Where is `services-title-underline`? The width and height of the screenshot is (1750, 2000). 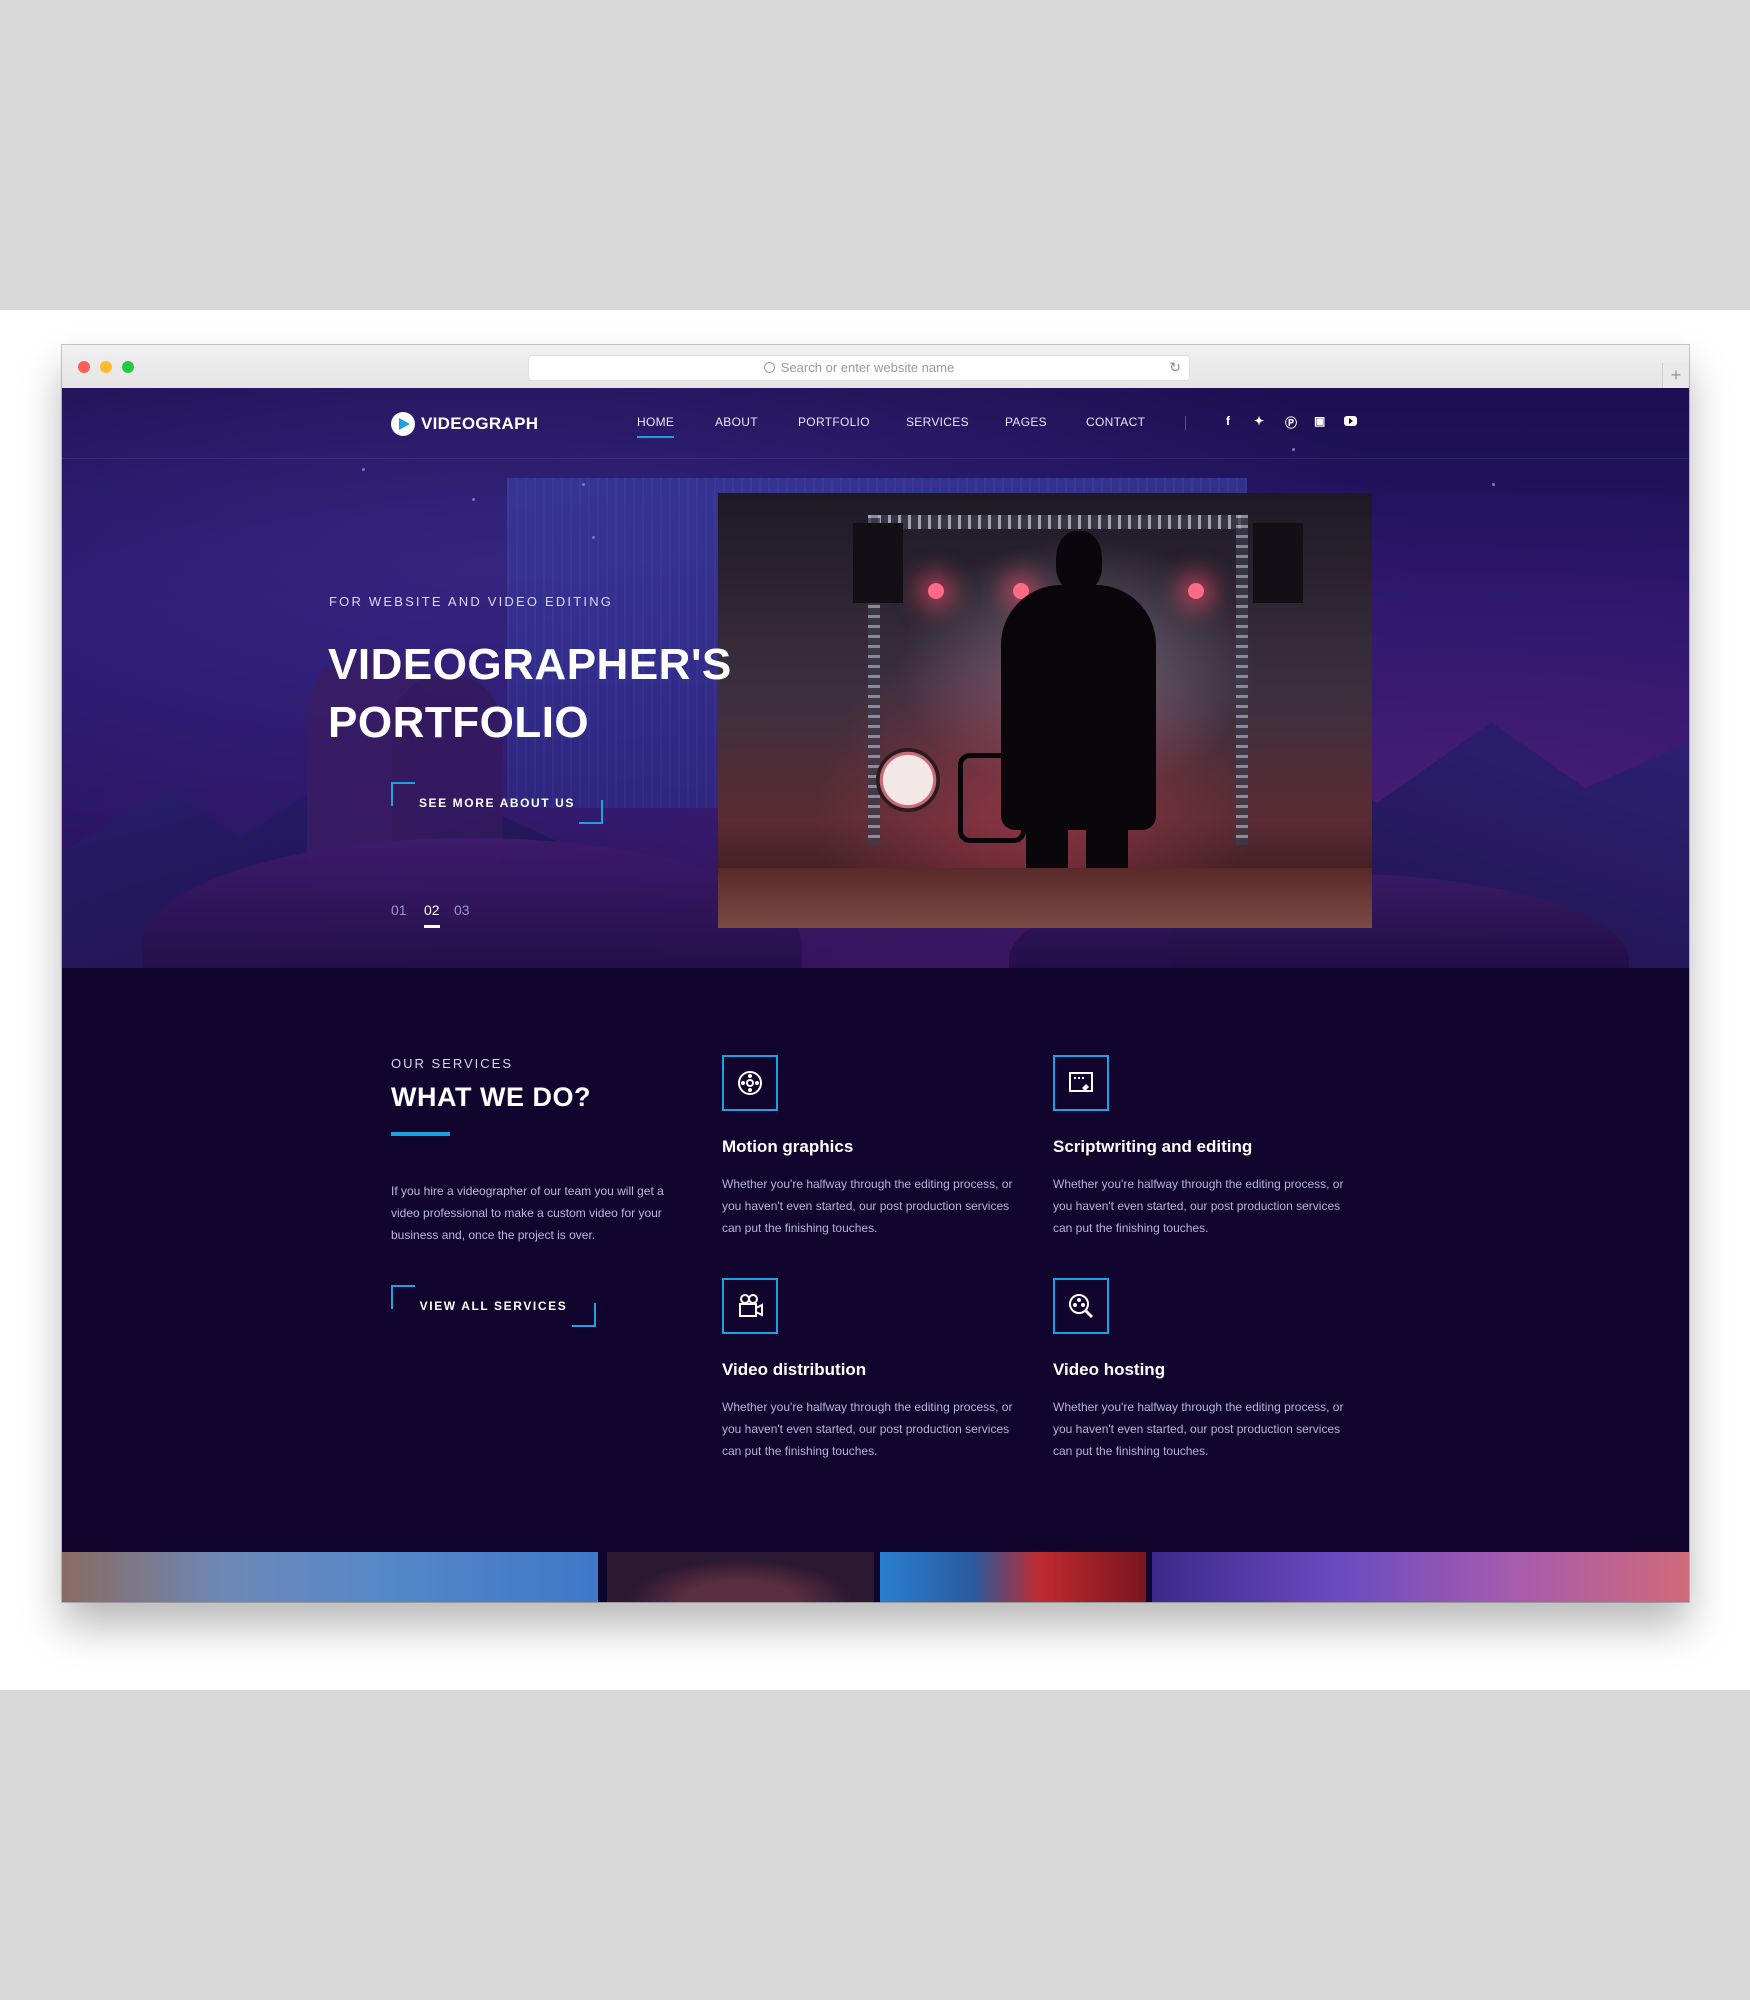
services-title-underline is located at coordinates (420, 1134).